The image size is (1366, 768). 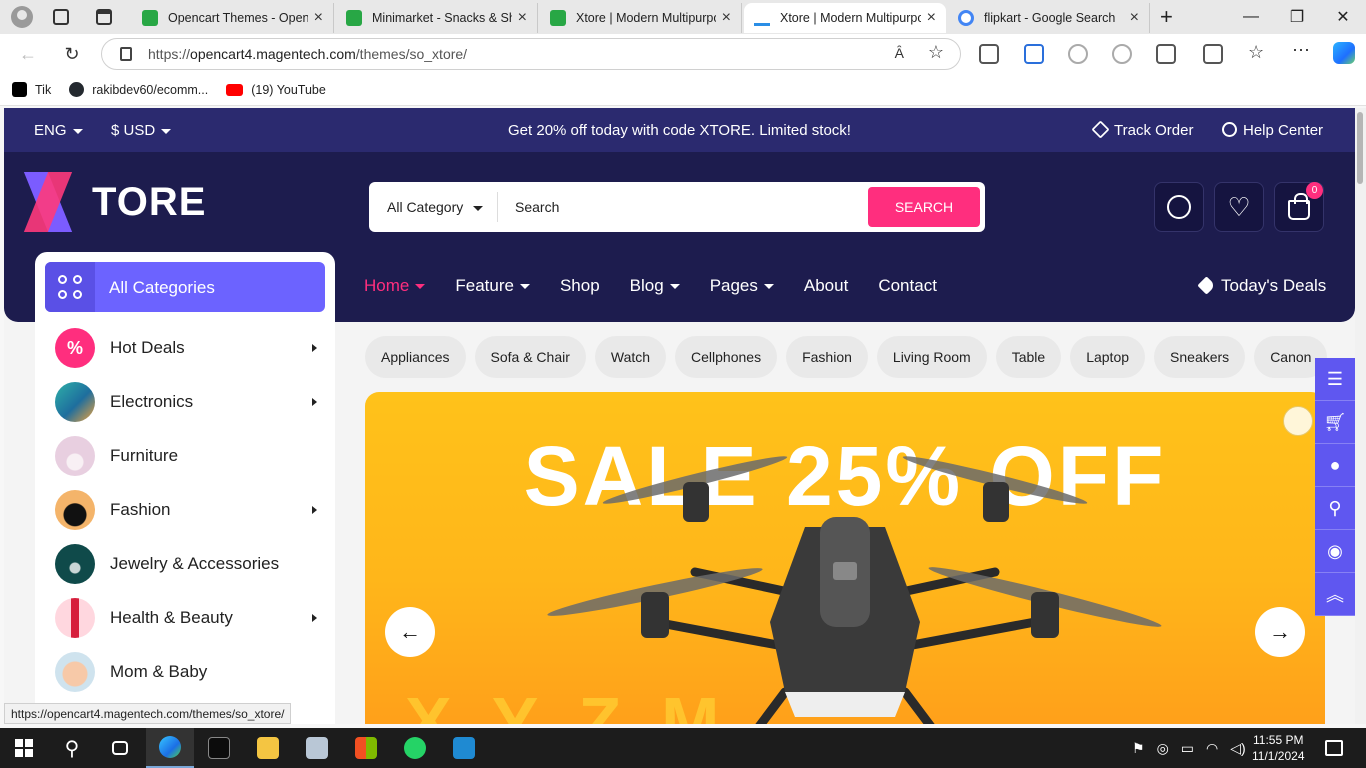 I want to click on todays-deals-link: Today's Deals, so click(x=1261, y=286).